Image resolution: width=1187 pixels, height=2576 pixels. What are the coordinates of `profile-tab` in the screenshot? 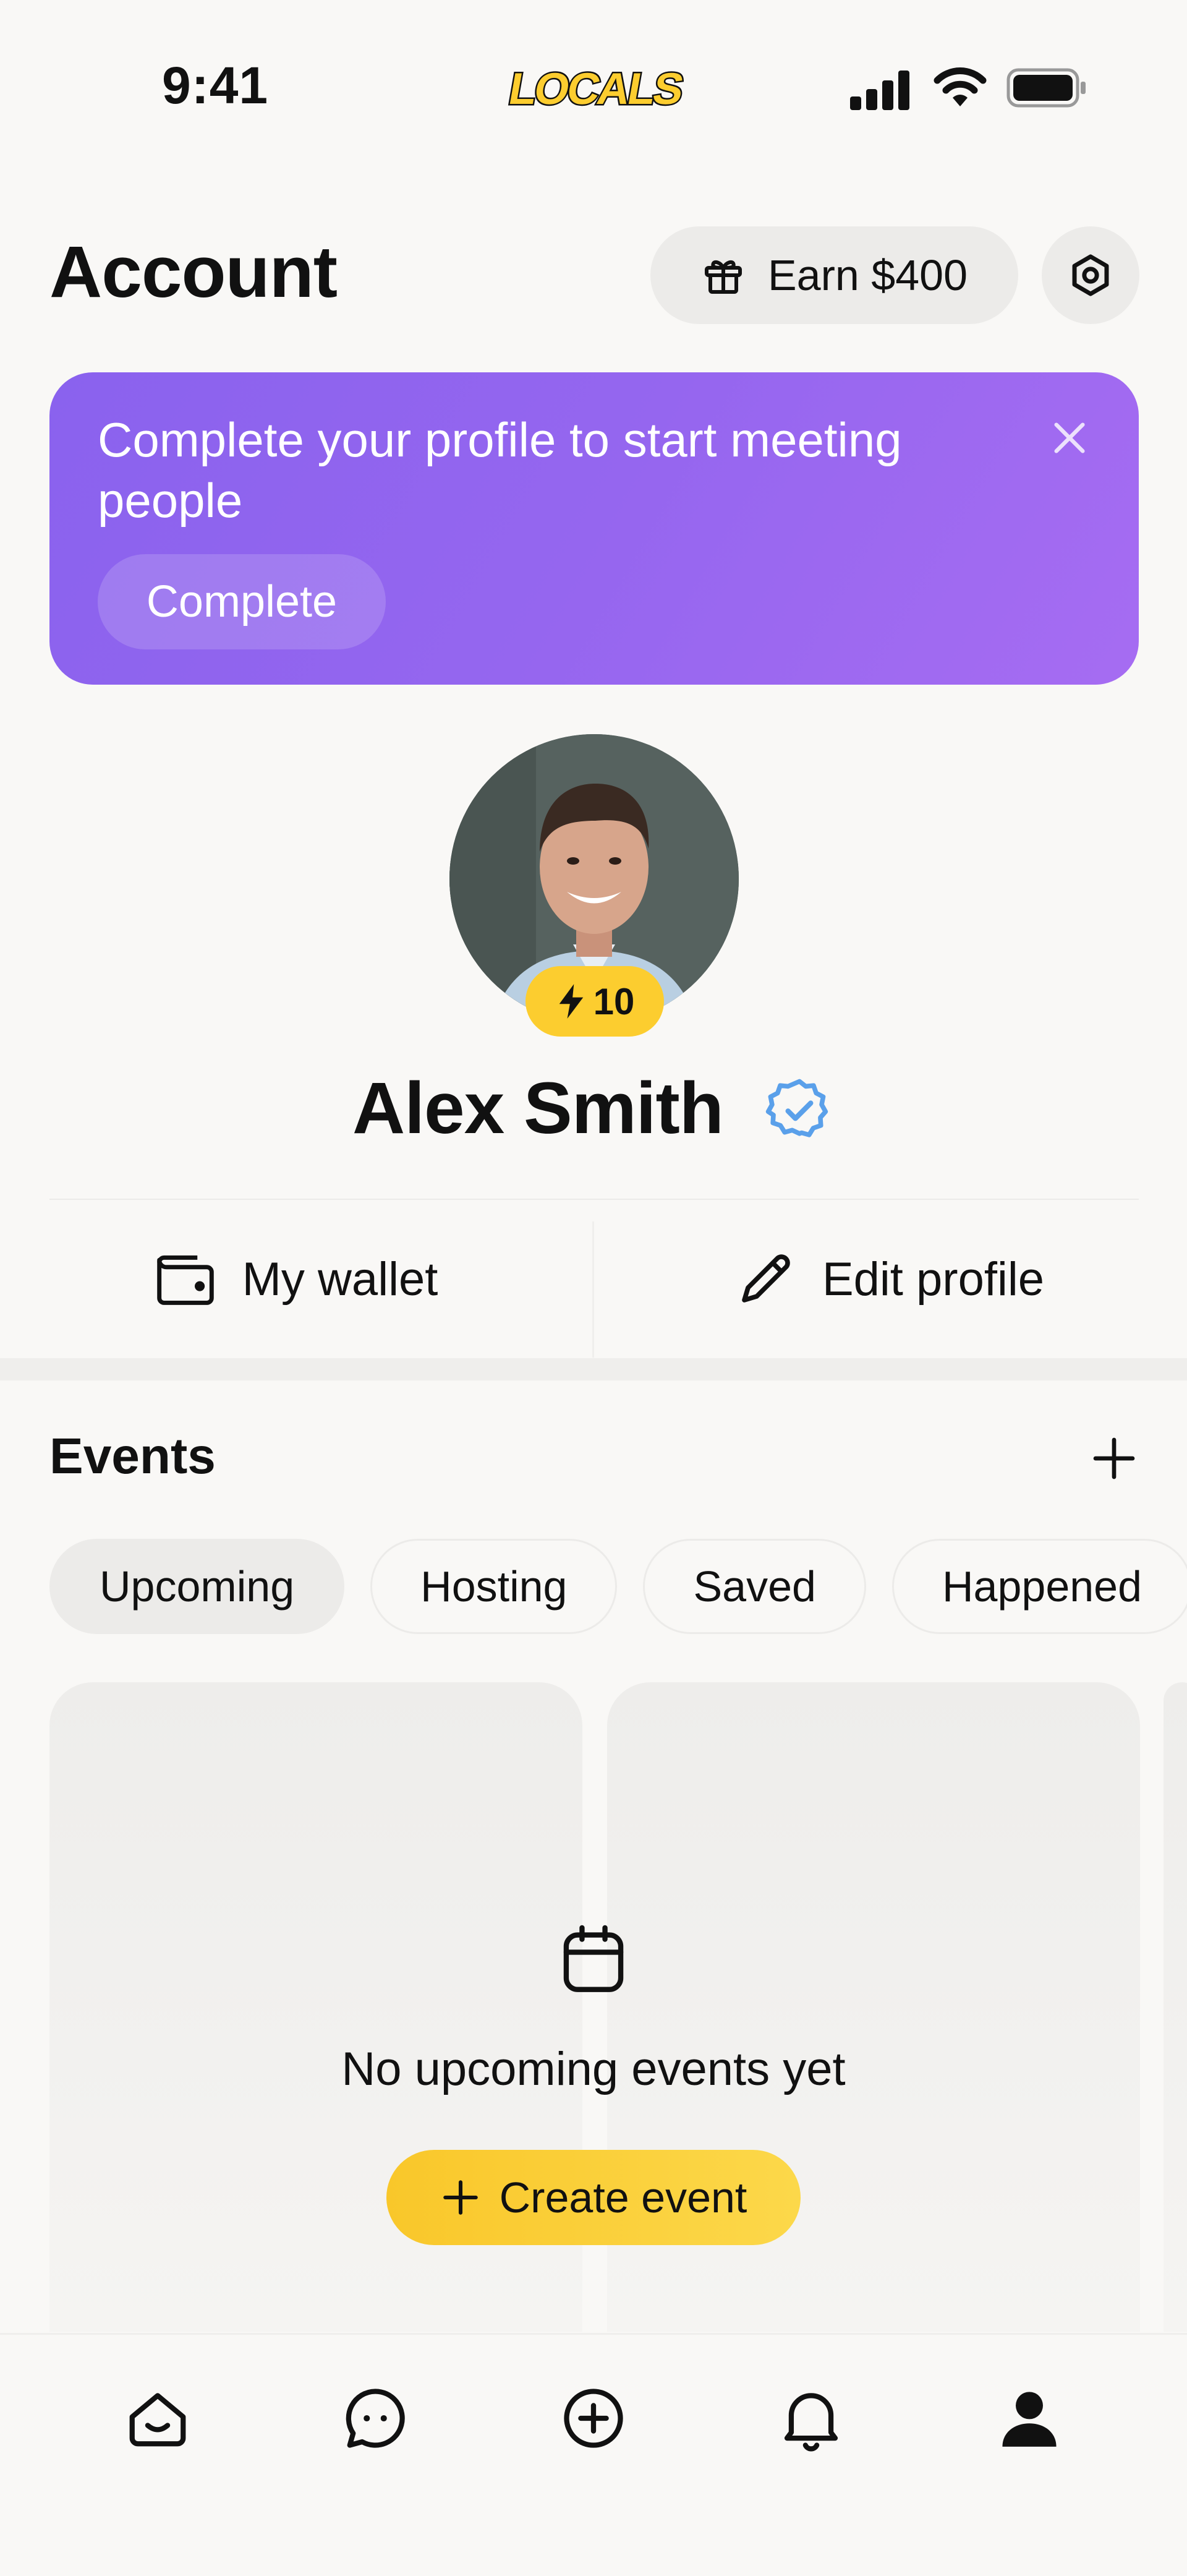 It's located at (1029, 2418).